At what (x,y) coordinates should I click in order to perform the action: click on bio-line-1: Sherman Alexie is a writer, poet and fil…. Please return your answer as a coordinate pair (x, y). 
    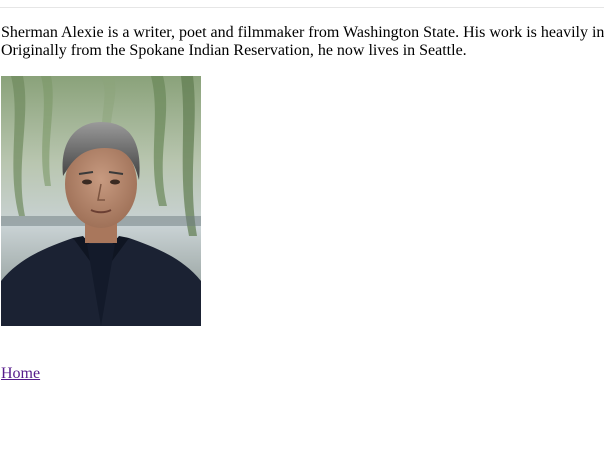
    Looking at the image, I should click on (302, 32).